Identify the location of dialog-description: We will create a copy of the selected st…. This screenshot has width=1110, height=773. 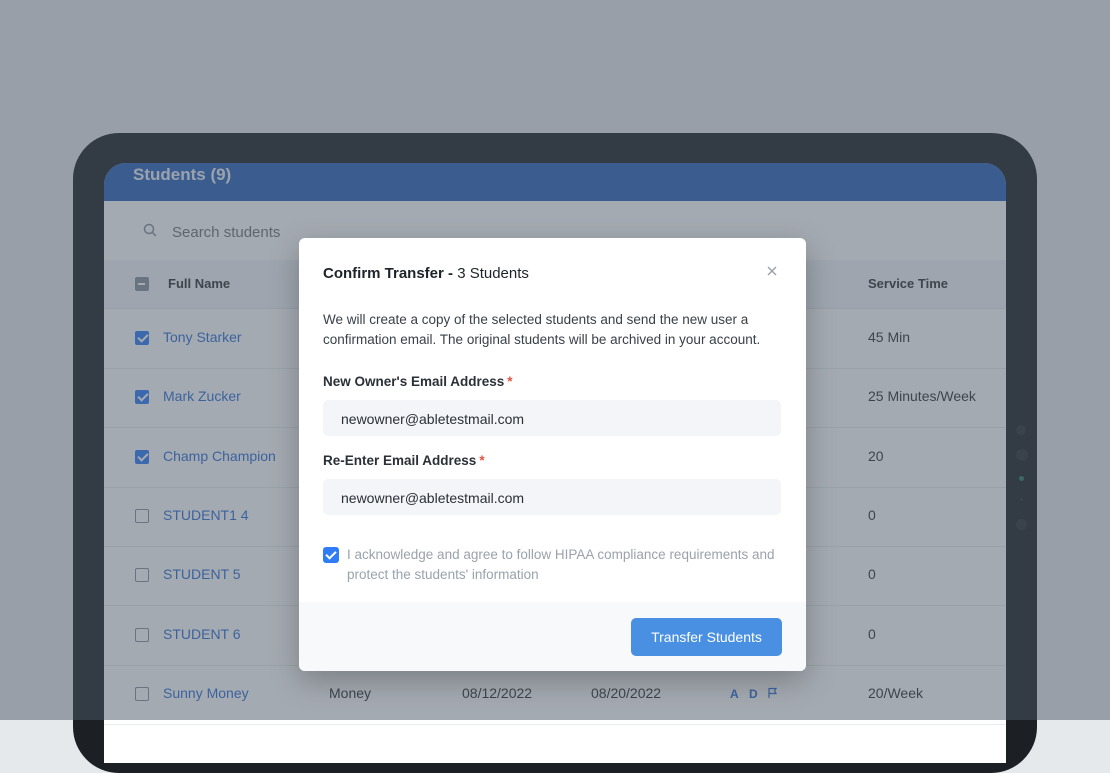
(542, 329).